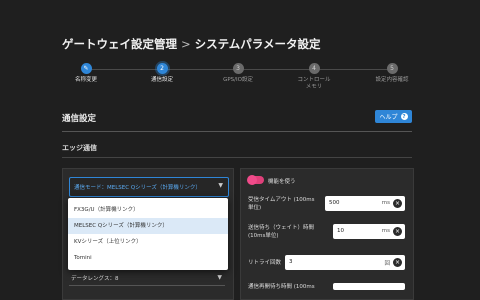 The height and width of the screenshot is (300, 480). I want to click on dropdown-option-kv: KVシリーズ（上位リンク）, so click(148, 242).